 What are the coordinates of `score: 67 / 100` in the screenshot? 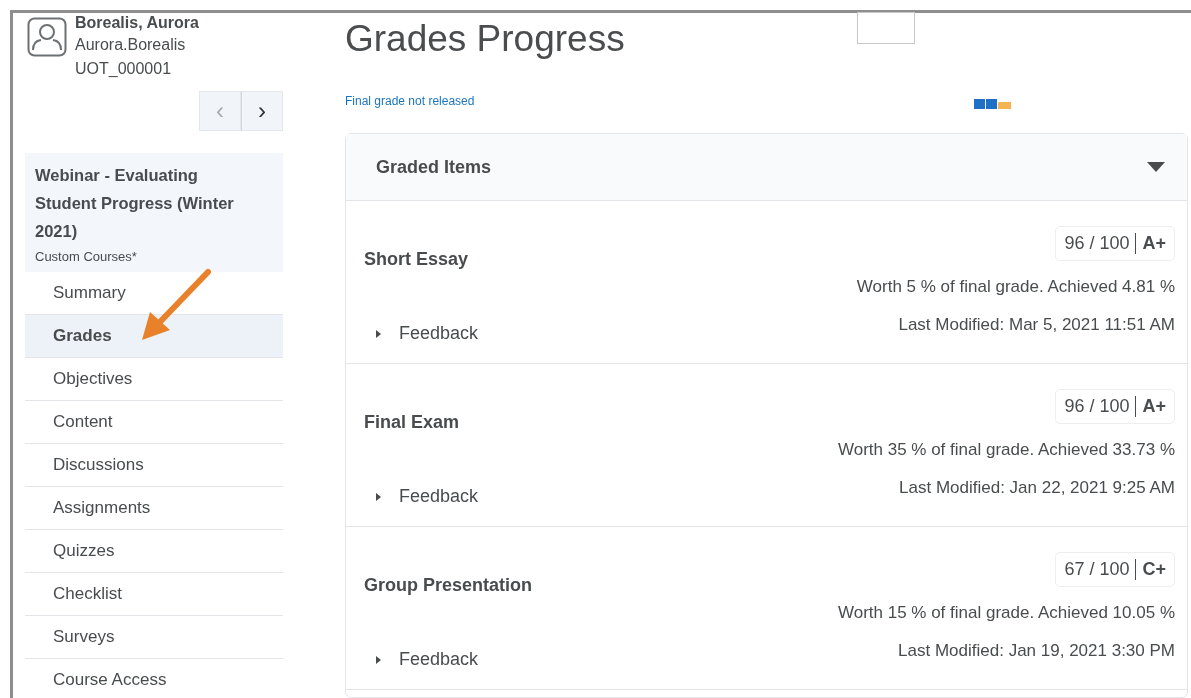 It's located at (1097, 569).